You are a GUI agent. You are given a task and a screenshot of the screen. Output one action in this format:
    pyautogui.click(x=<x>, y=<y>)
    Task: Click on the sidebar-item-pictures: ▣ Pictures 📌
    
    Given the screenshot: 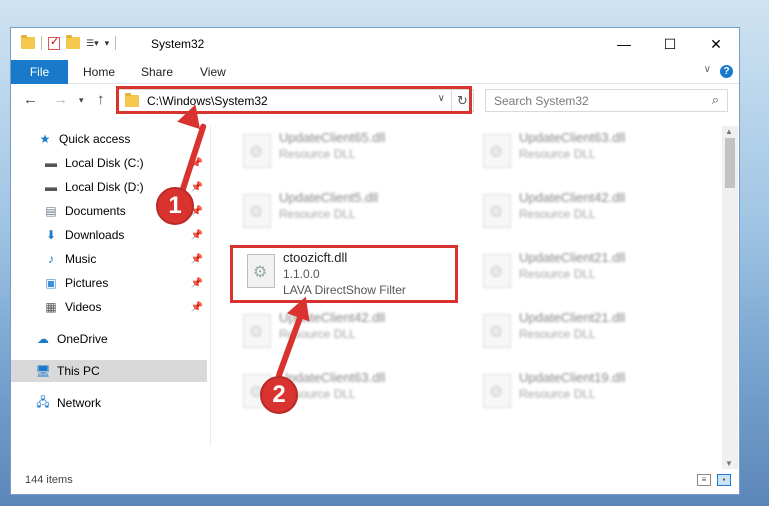 What is the action you would take?
    pyautogui.click(x=109, y=283)
    